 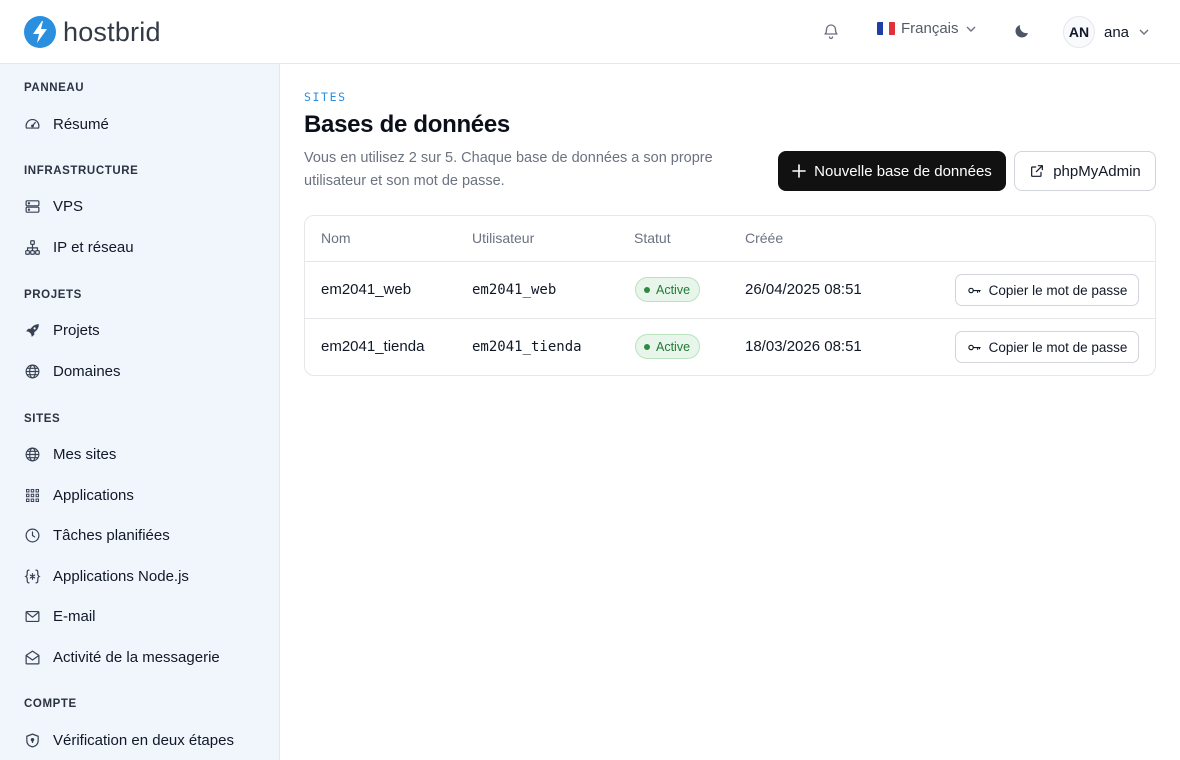 What do you see at coordinates (652, 238) in the screenshot?
I see `column-header-statut: Statut` at bounding box center [652, 238].